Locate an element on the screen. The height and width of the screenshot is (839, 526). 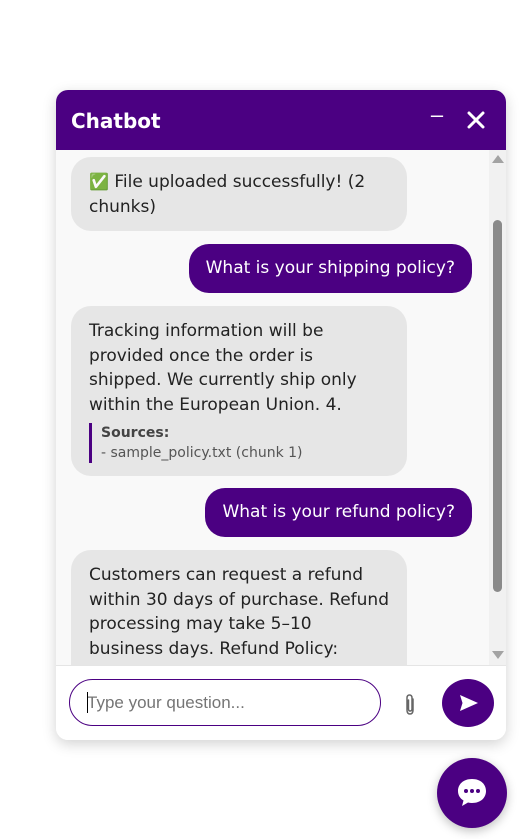
attach-button is located at coordinates (410, 705).